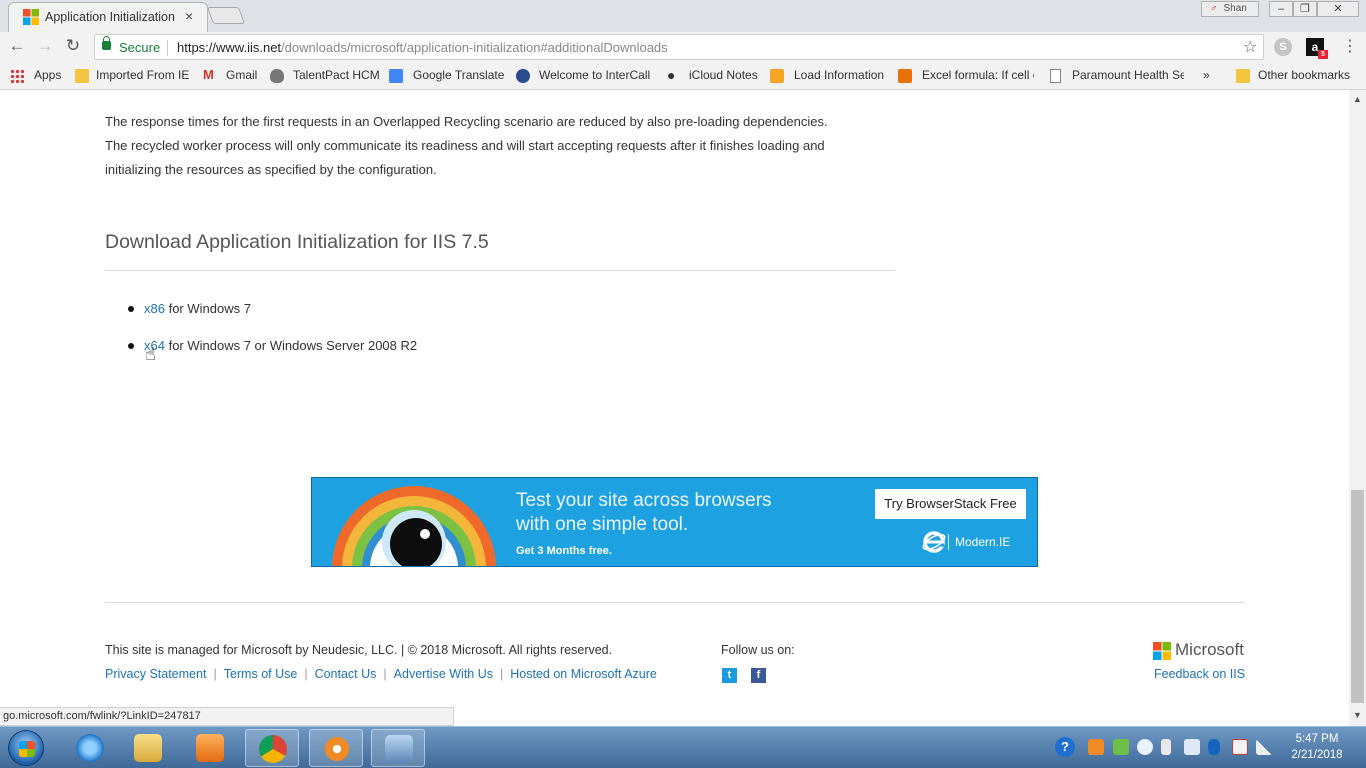 The height and width of the screenshot is (768, 1366). I want to click on apps-grid-icon, so click(17, 76).